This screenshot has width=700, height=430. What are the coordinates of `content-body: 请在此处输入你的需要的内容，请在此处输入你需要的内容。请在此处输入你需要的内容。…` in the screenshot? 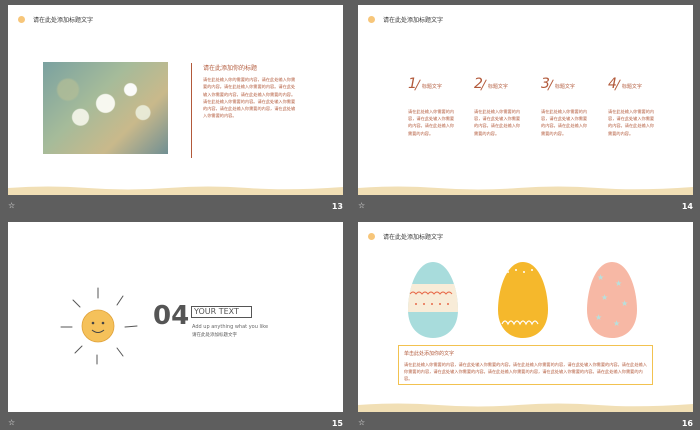 It's located at (249, 98).